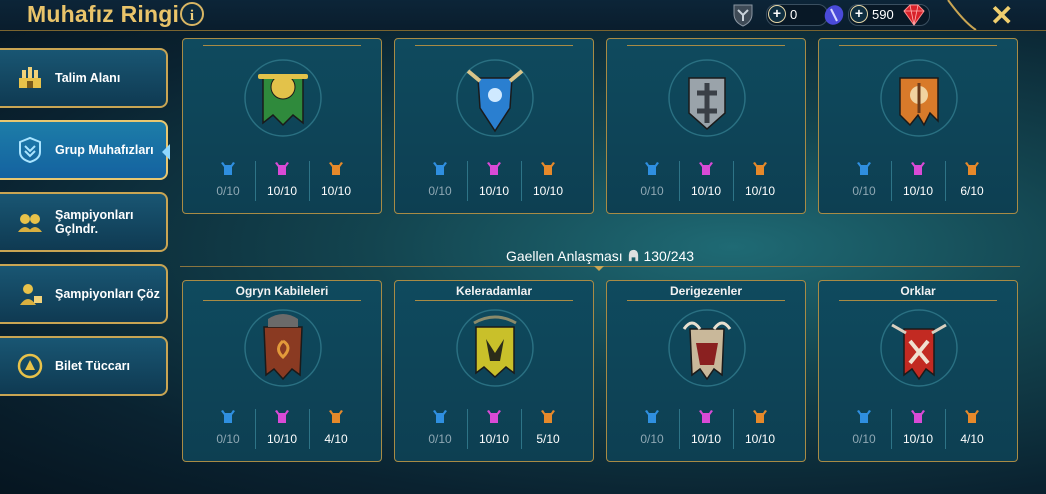 The width and height of the screenshot is (1046, 494). What do you see at coordinates (107, 294) in the screenshot?
I see `sidebar-item-label: Şampiyonları Çöz` at bounding box center [107, 294].